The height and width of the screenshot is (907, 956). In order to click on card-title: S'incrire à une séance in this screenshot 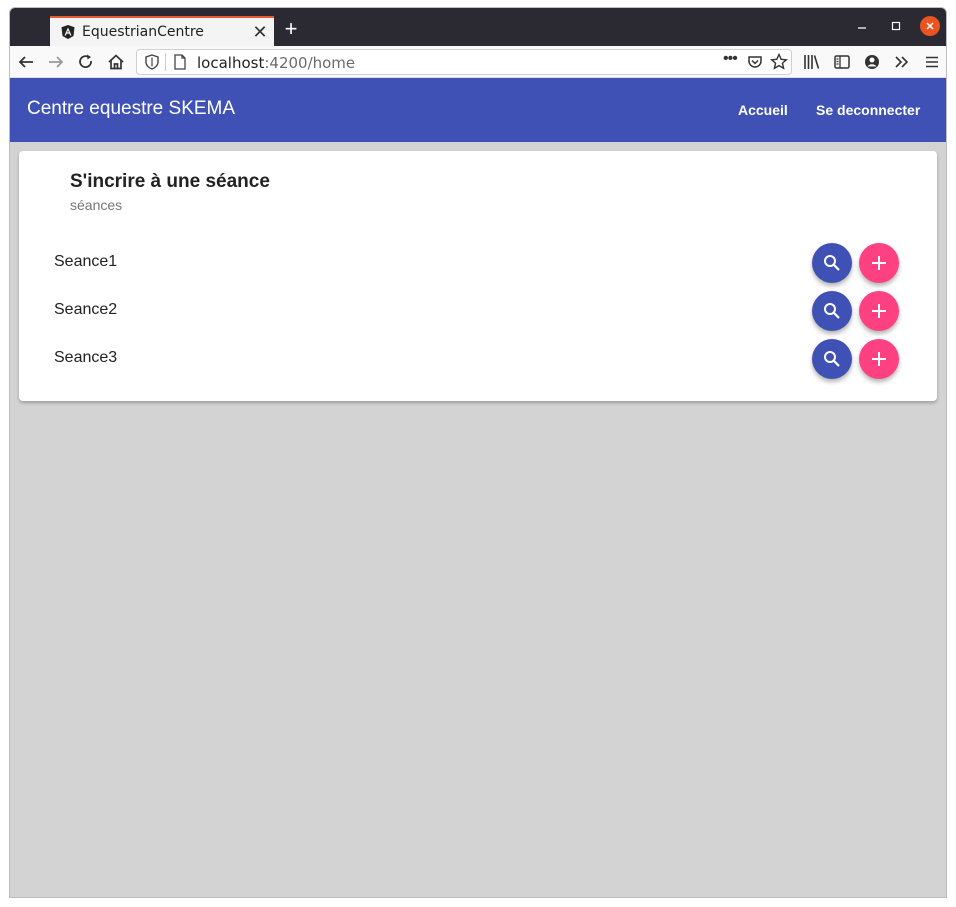, I will do `click(170, 181)`.